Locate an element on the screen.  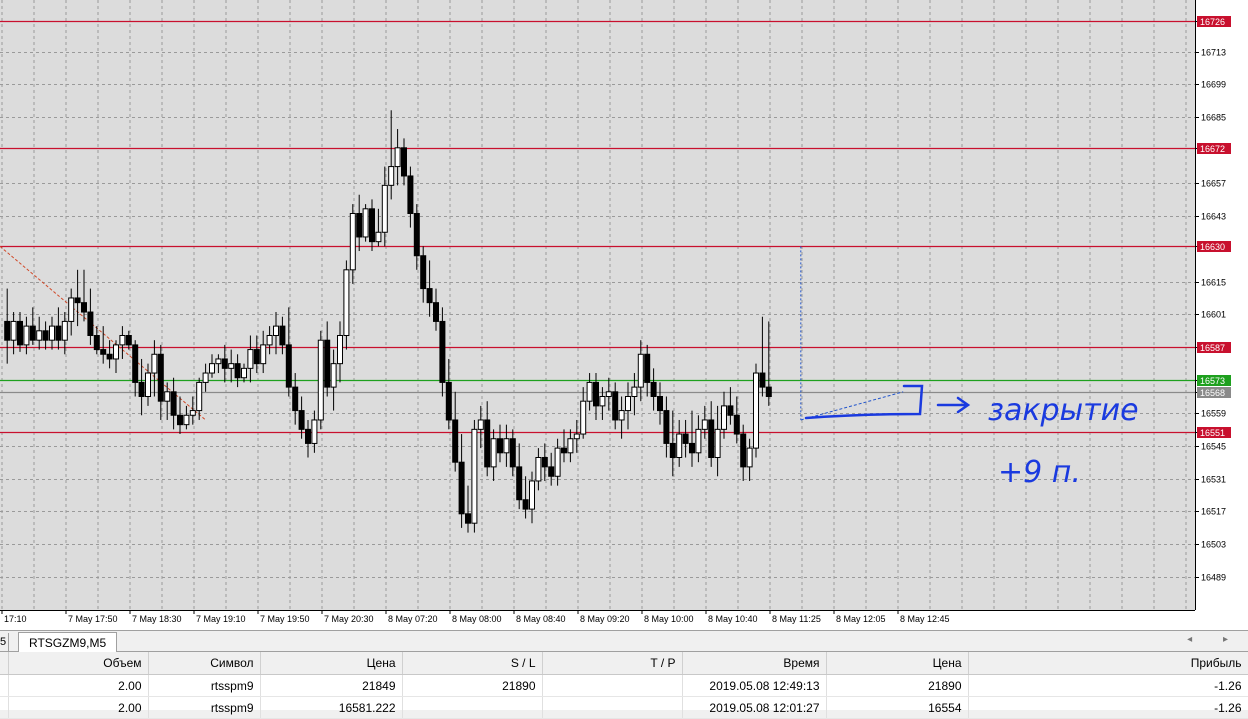
col-header-symbol: Символ is located at coordinates (204, 663).